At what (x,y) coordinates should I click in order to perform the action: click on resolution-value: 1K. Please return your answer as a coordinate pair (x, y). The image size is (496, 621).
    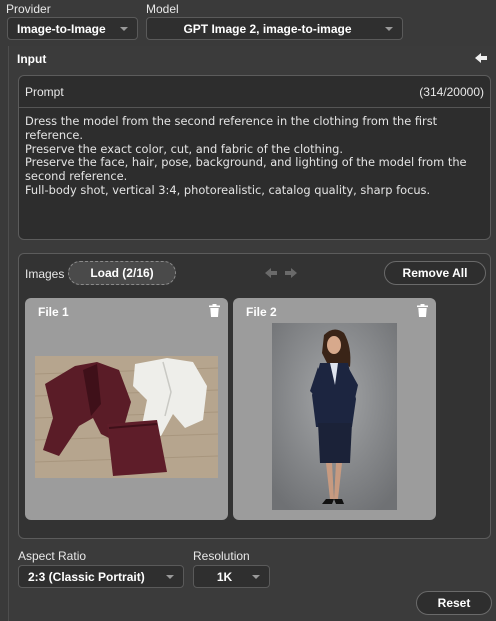
    Looking at the image, I should click on (224, 576).